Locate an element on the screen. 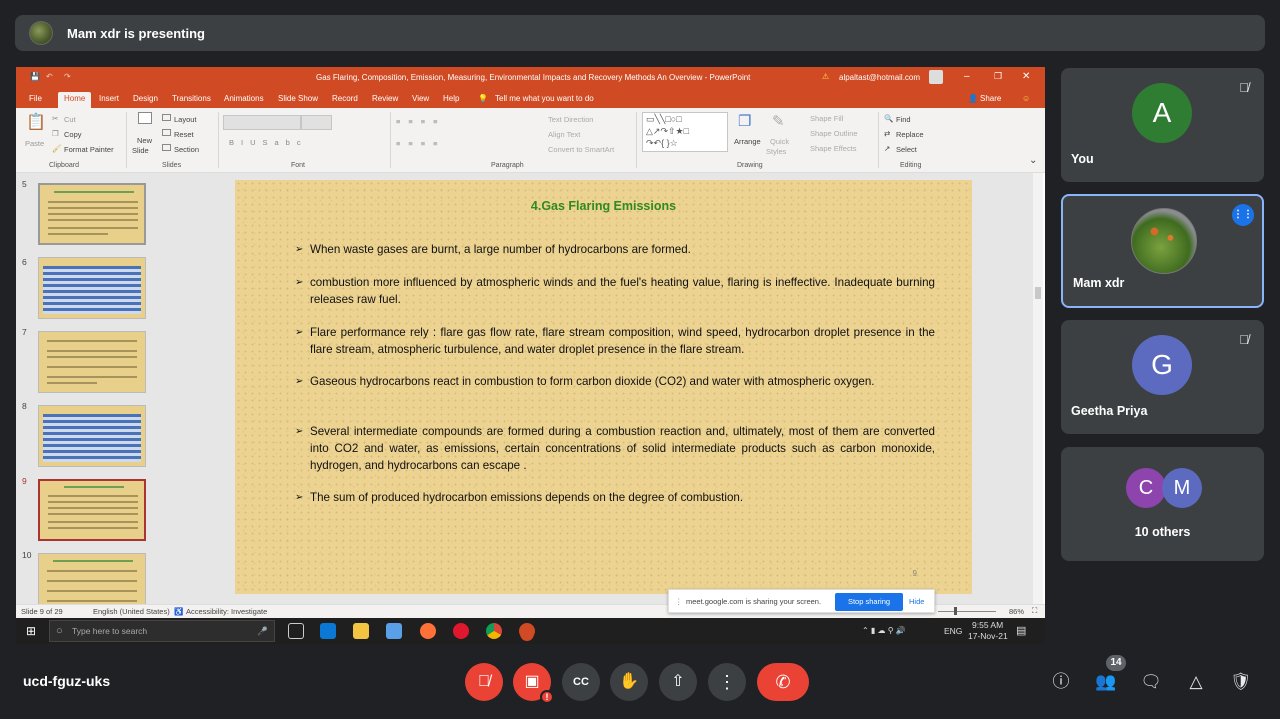 Image resolution: width=1280 pixels, height=719 pixels. hide-notice-button: Hide is located at coordinates (916, 602).